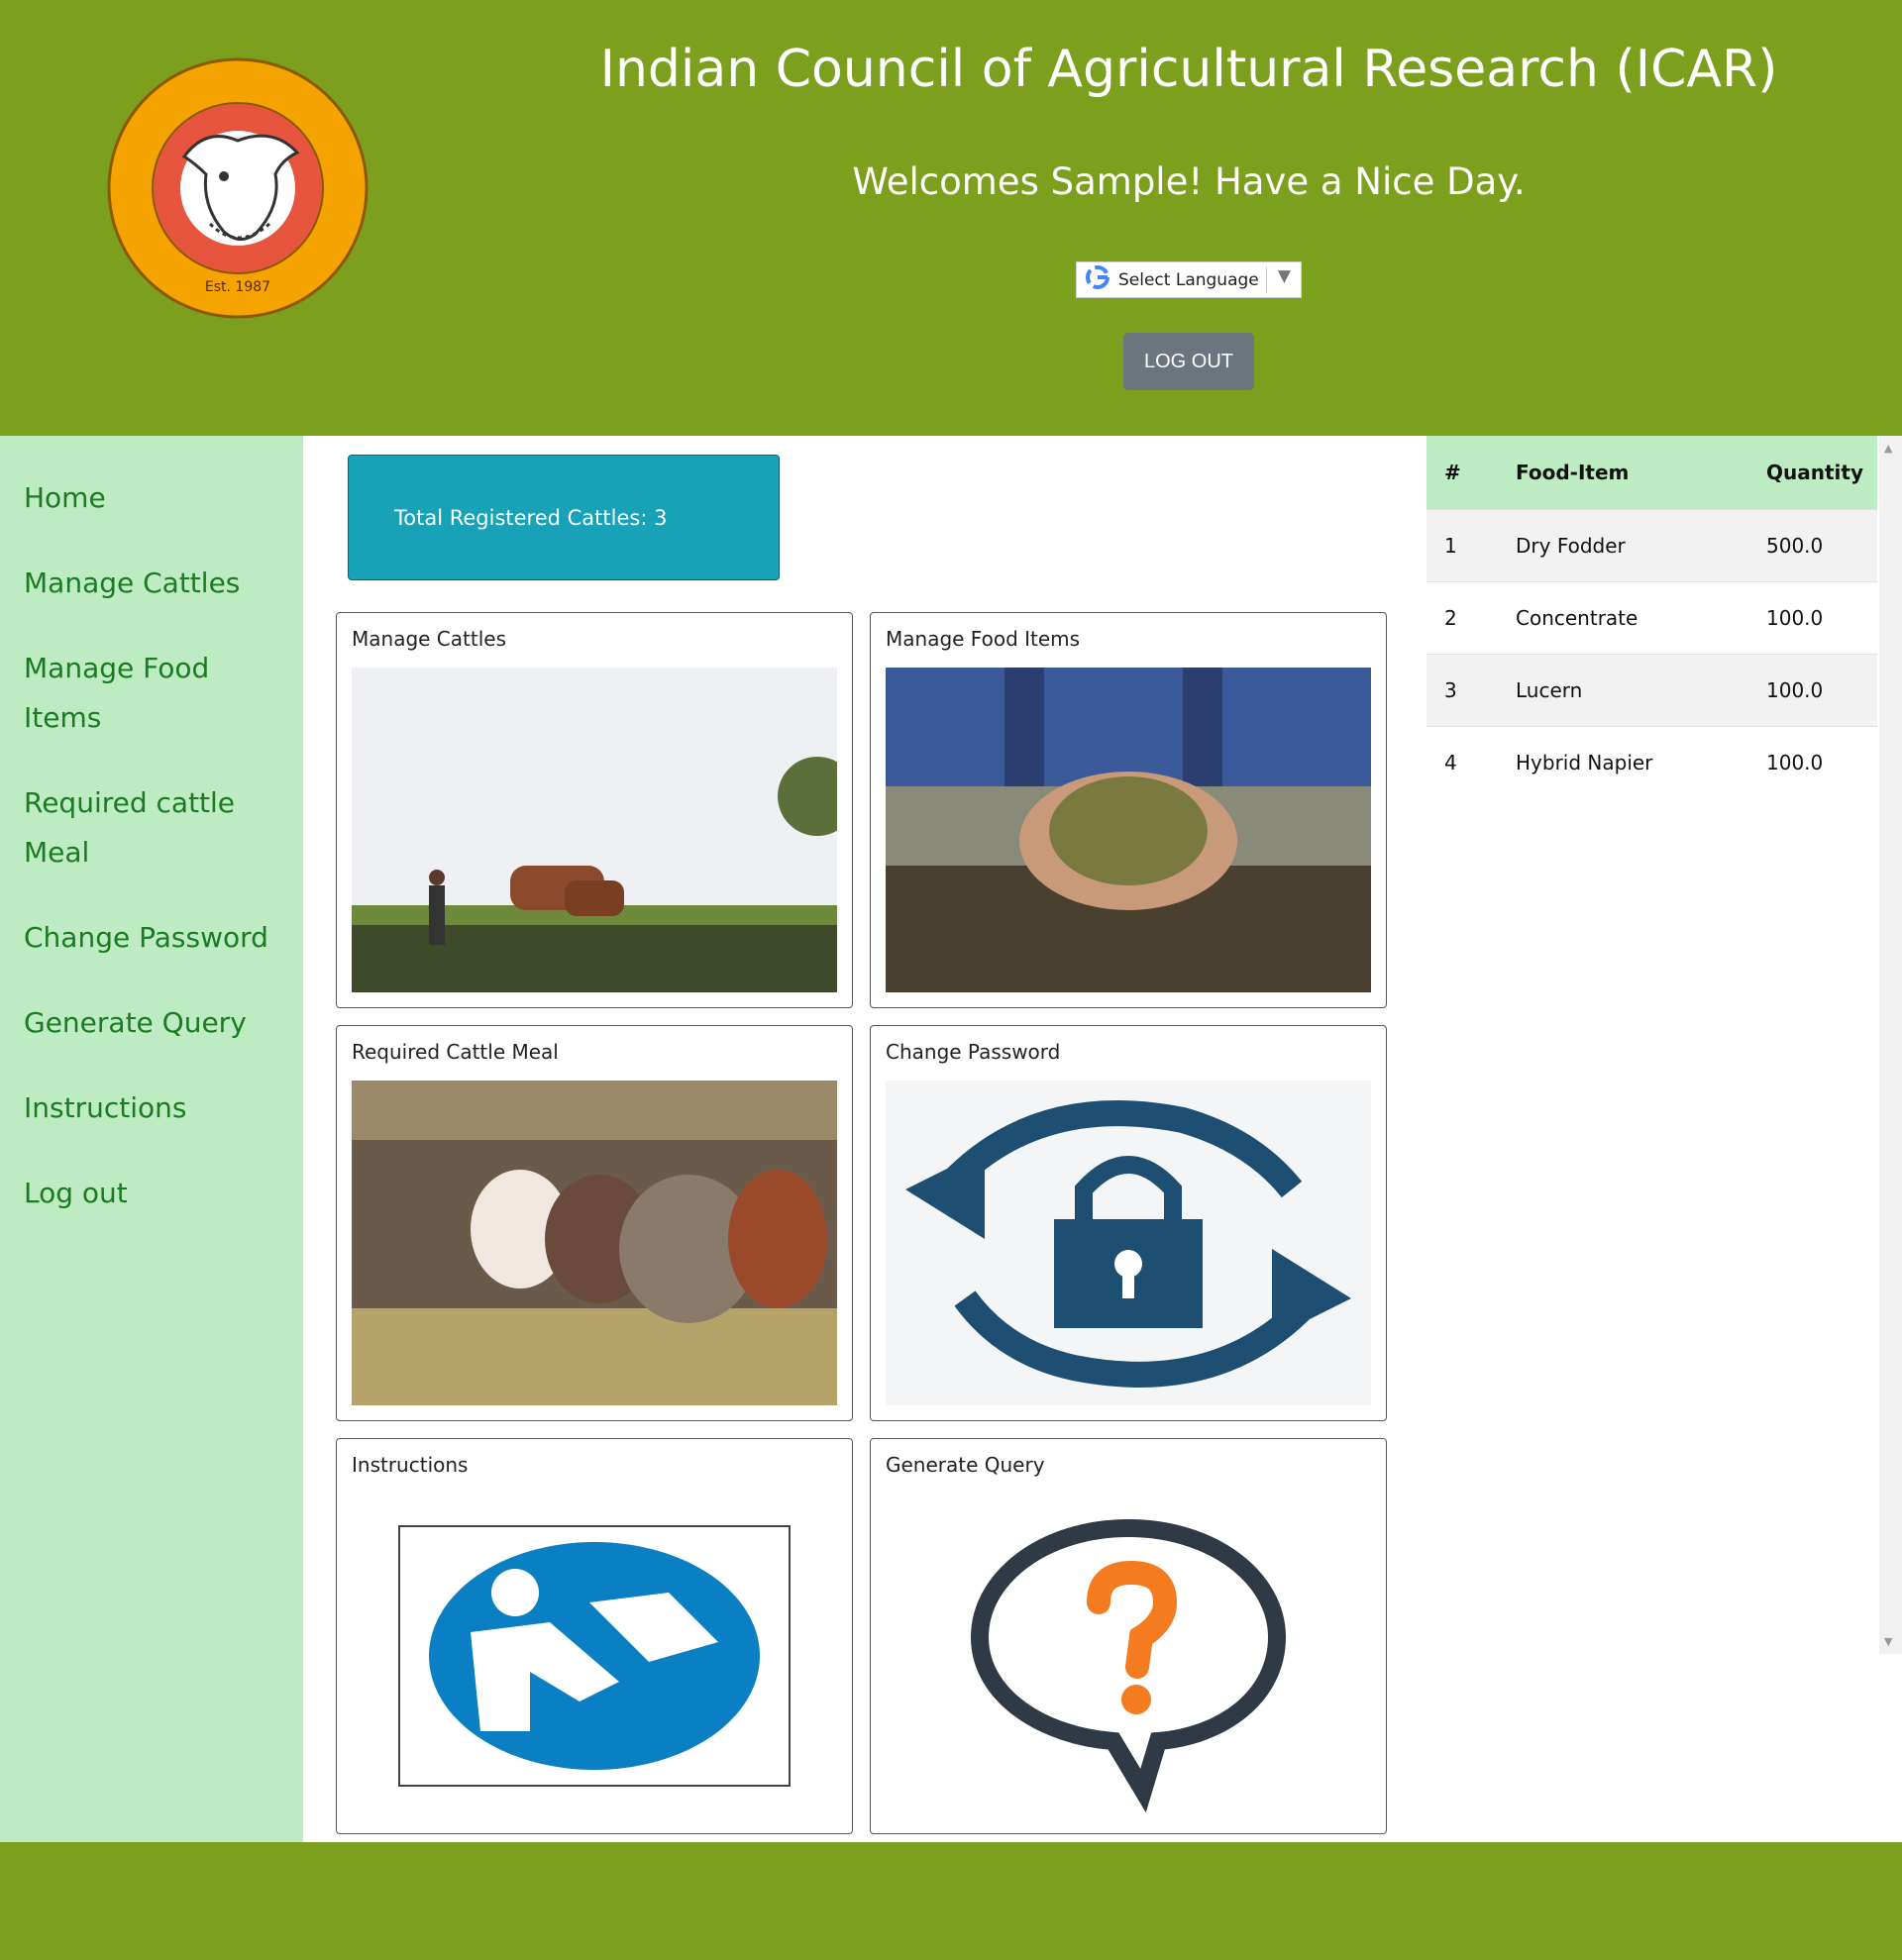 The image size is (1902, 1960). What do you see at coordinates (1266, 280) in the screenshot?
I see `language-select-divider` at bounding box center [1266, 280].